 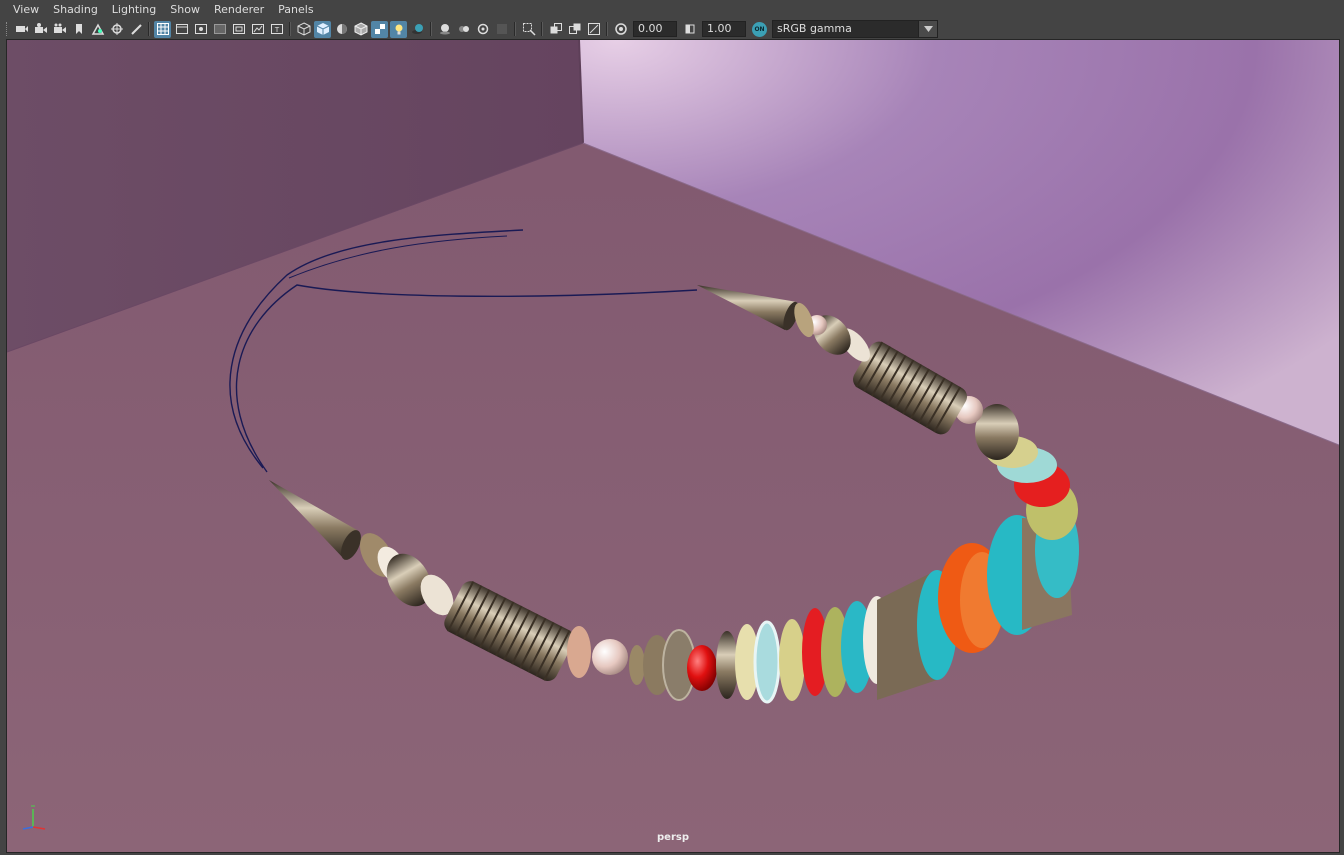 What do you see at coordinates (360, 29) in the screenshot?
I see `wireframe-on-shaded-icon` at bounding box center [360, 29].